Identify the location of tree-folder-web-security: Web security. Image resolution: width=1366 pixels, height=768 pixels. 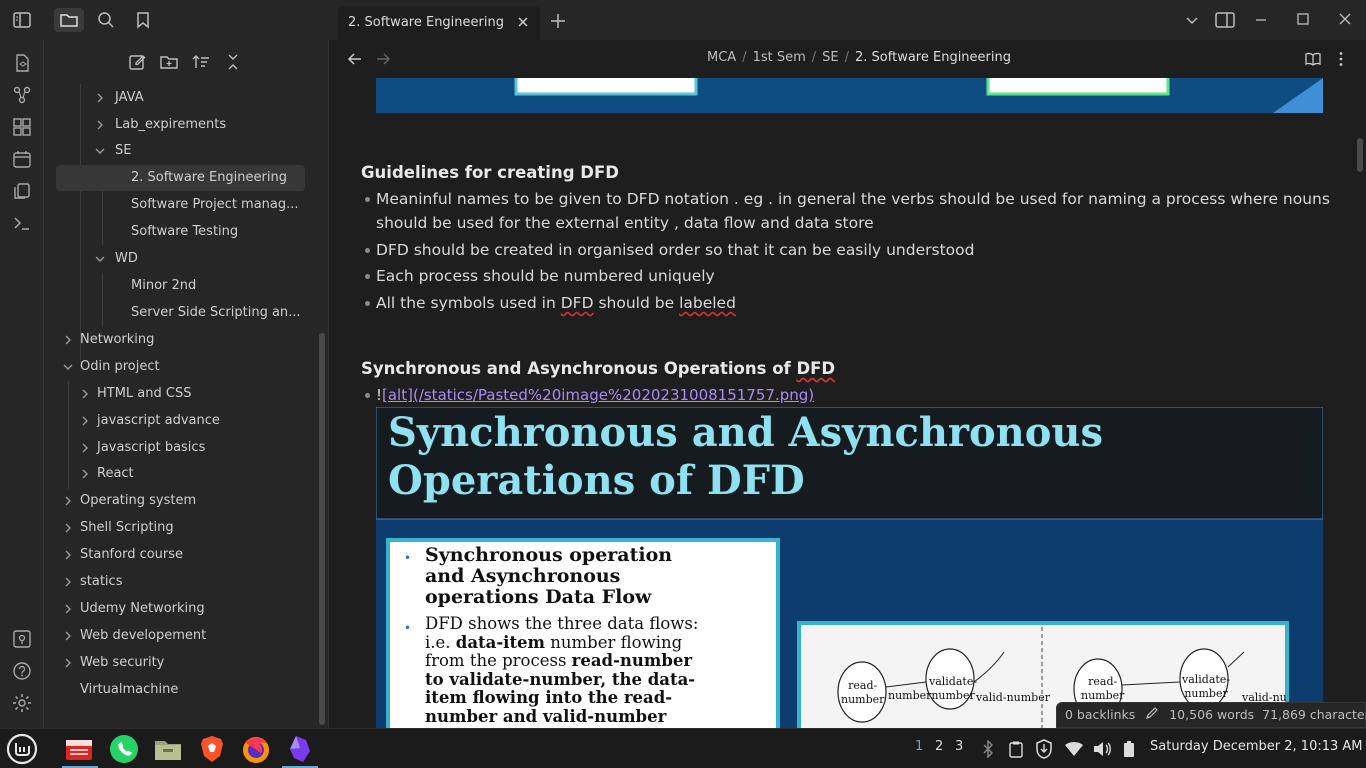
(174, 663).